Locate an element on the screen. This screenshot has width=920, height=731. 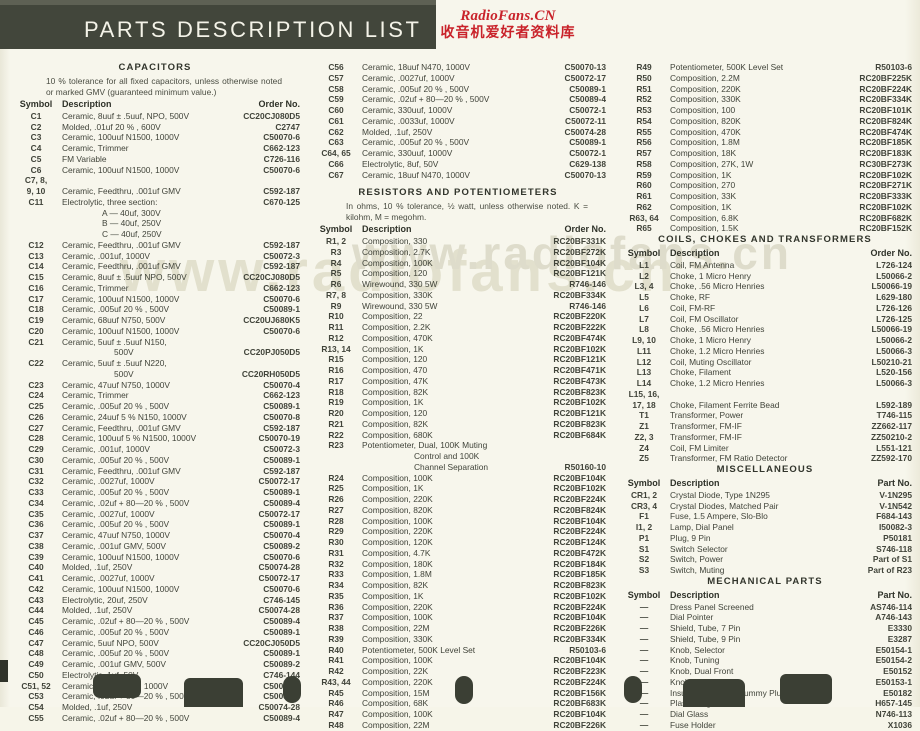
table-row: I1, 2 Lamp, Dial Panel I50082-3 is located at coordinates (765, 527).